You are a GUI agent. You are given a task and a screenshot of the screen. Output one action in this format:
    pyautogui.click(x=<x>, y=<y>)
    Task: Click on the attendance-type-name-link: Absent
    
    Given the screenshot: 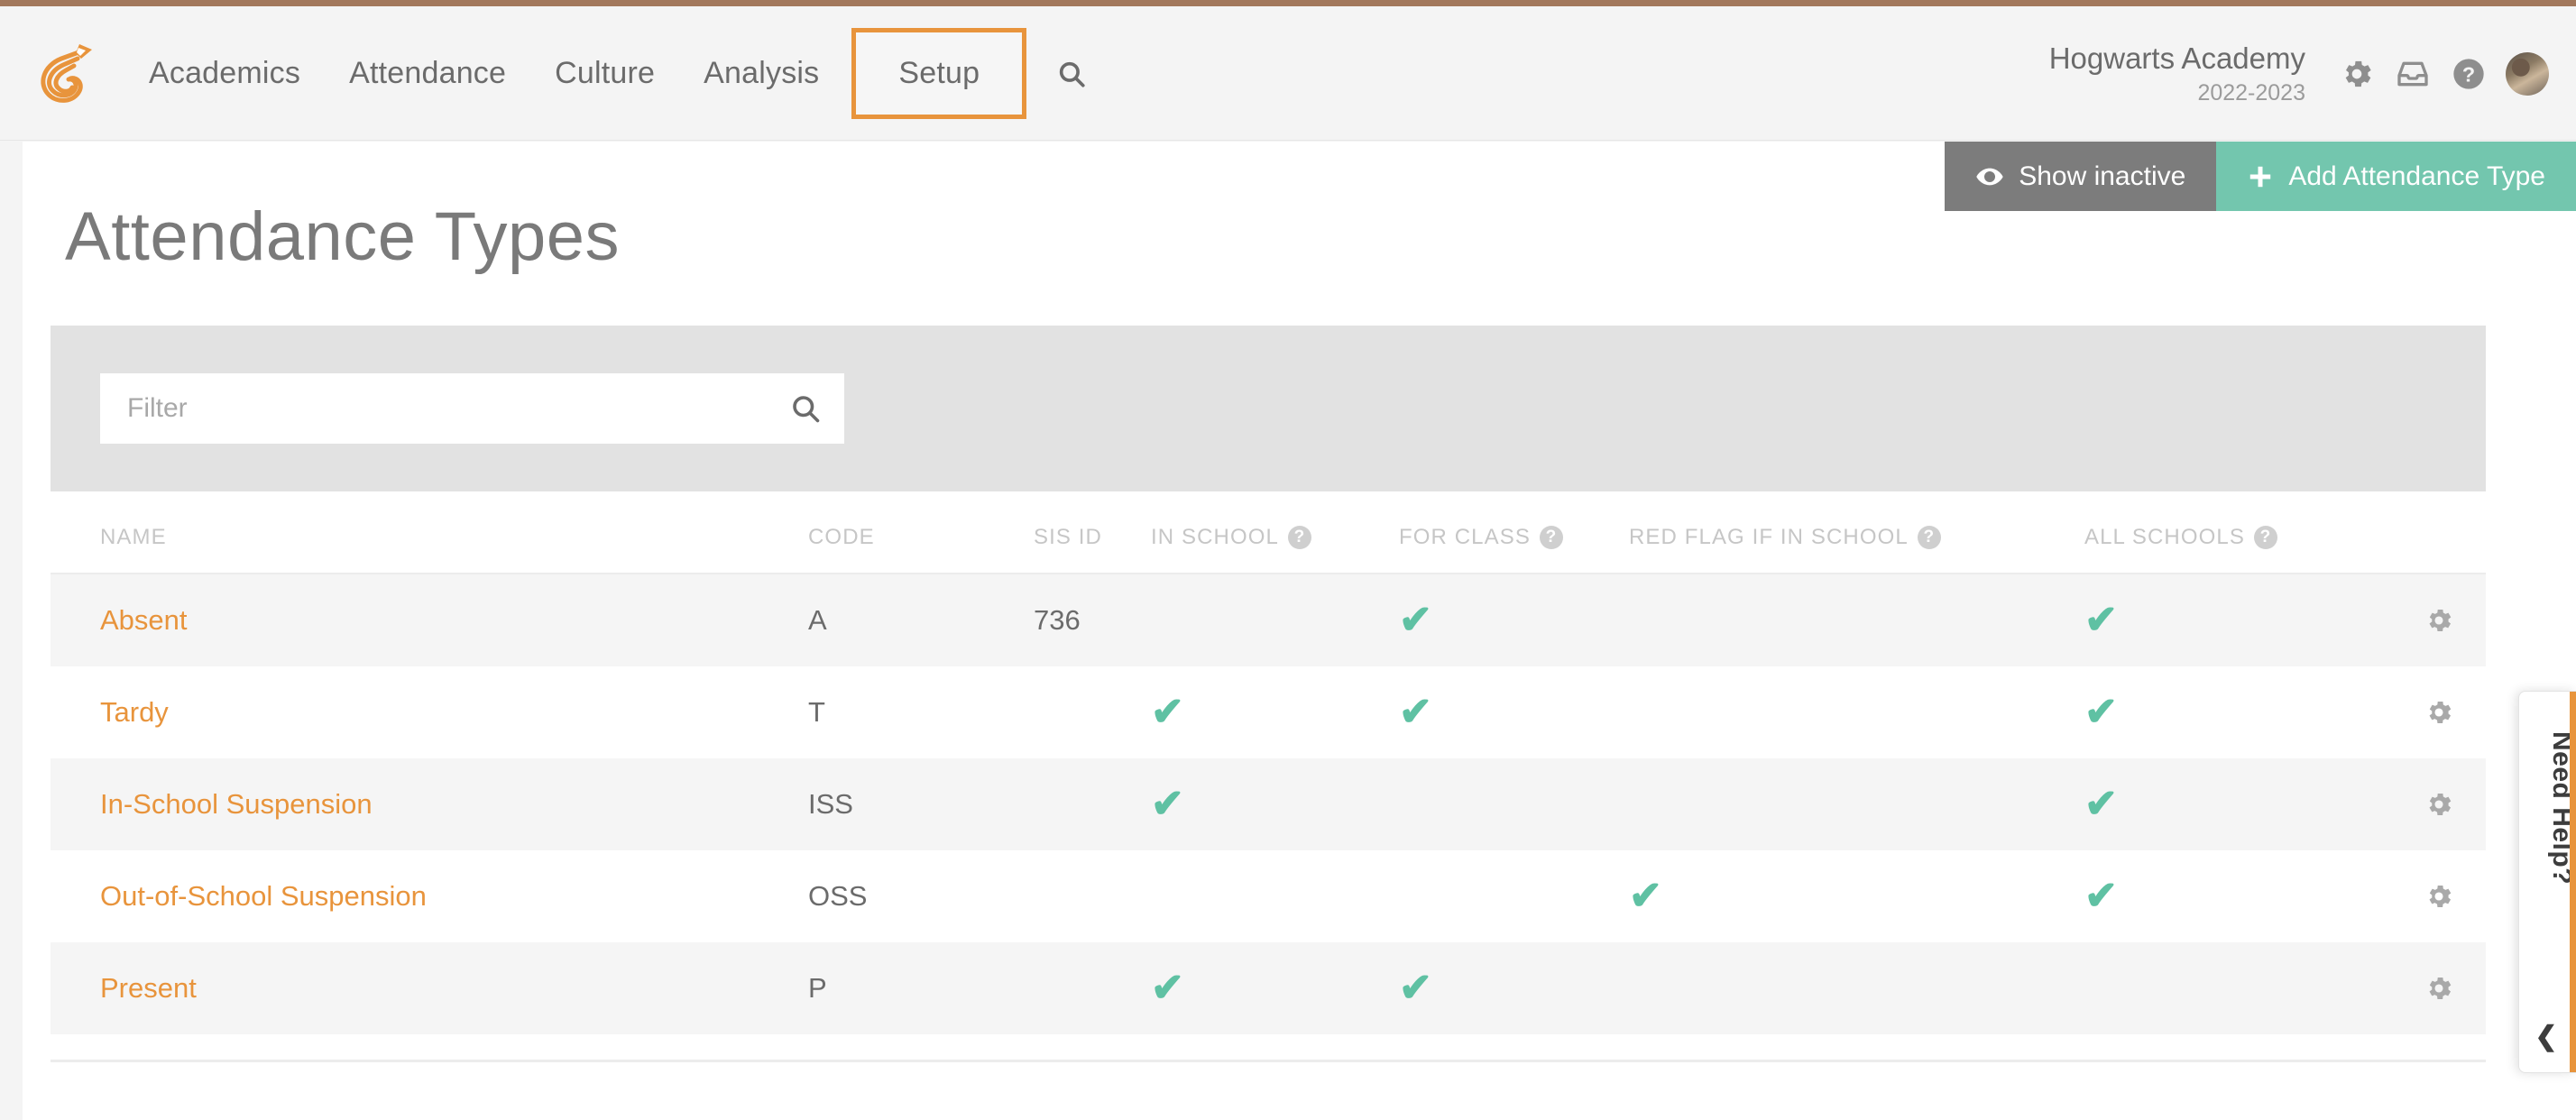 What is the action you would take?
    pyautogui.click(x=144, y=620)
    